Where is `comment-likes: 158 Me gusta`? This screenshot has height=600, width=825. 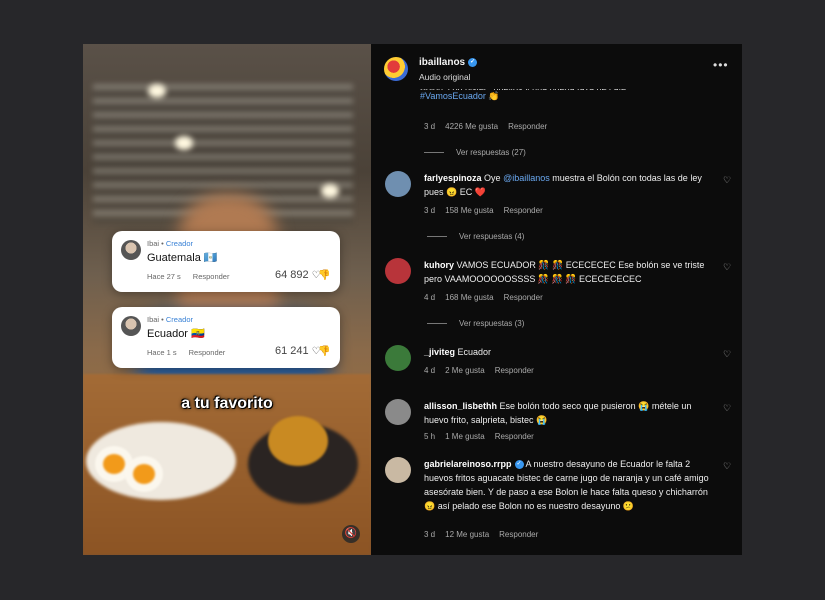 comment-likes: 158 Me gusta is located at coordinates (469, 210).